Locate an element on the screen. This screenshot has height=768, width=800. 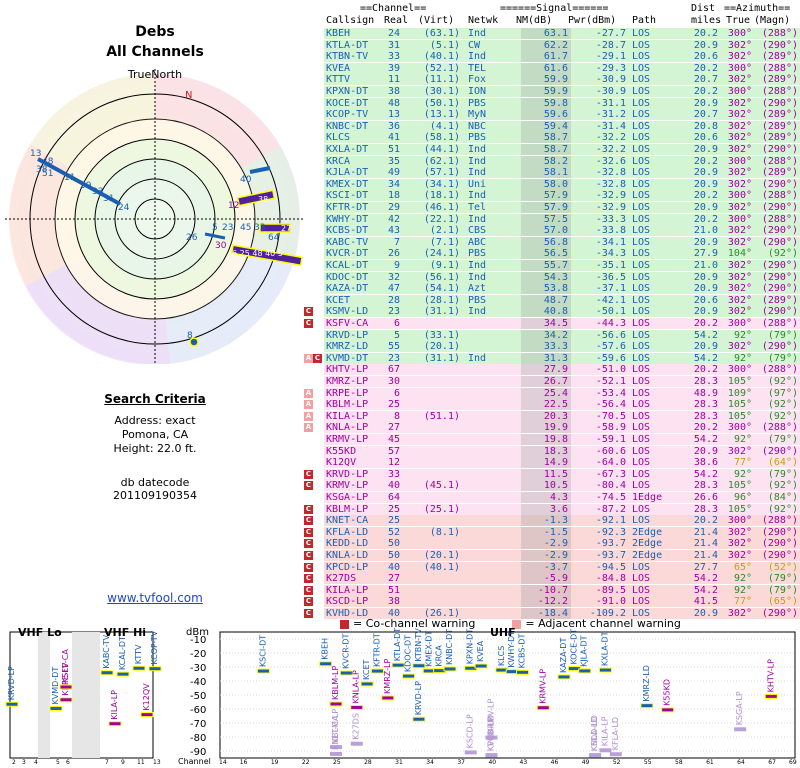
table-row: K27DS 27 -5.9 -84.8 LOS 54.2 92° (79°) is located at coordinates (562, 579).